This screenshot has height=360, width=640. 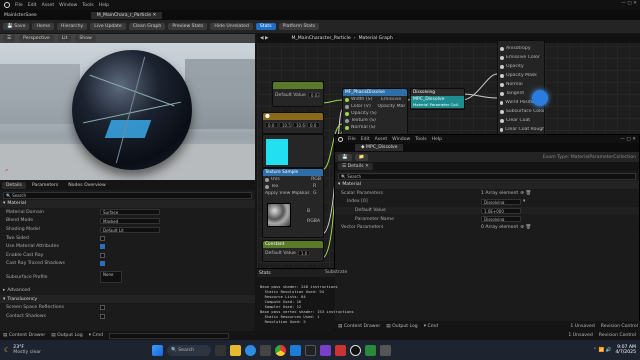 What do you see at coordinates (381, 139) in the screenshot?
I see `mpc-menu-asset: Asset` at bounding box center [381, 139].